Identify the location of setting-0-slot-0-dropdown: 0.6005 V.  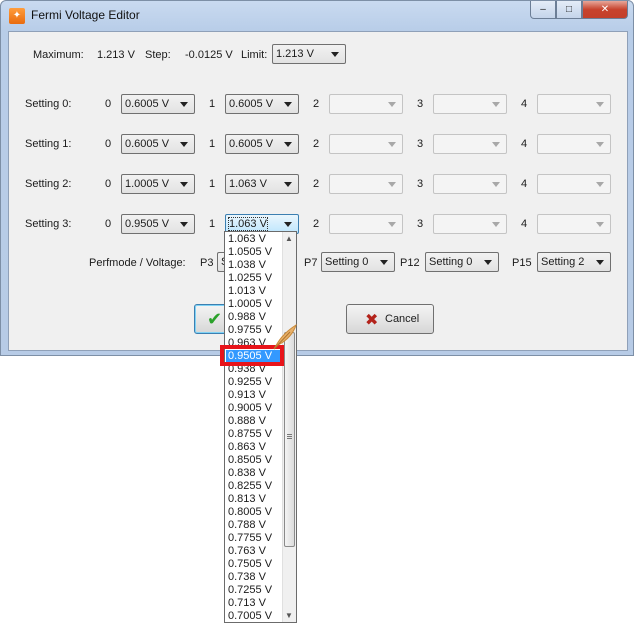
(158, 104).